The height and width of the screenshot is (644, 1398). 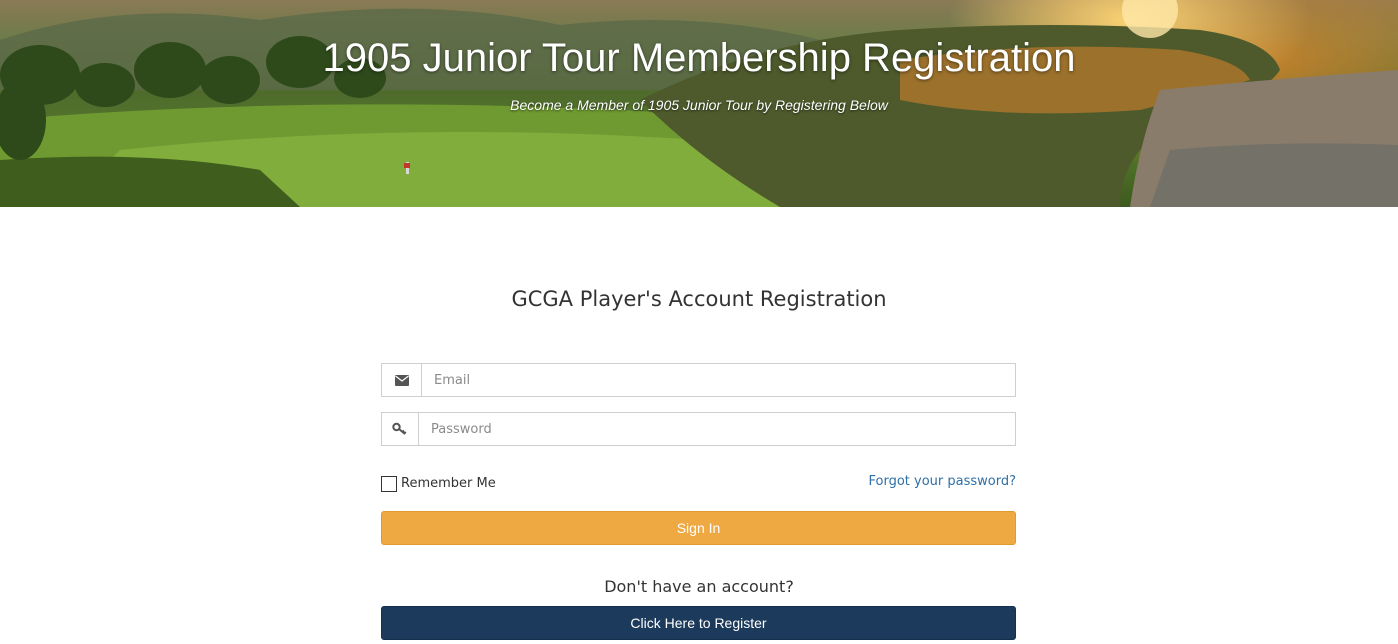 What do you see at coordinates (717, 429) in the screenshot?
I see `password-input` at bounding box center [717, 429].